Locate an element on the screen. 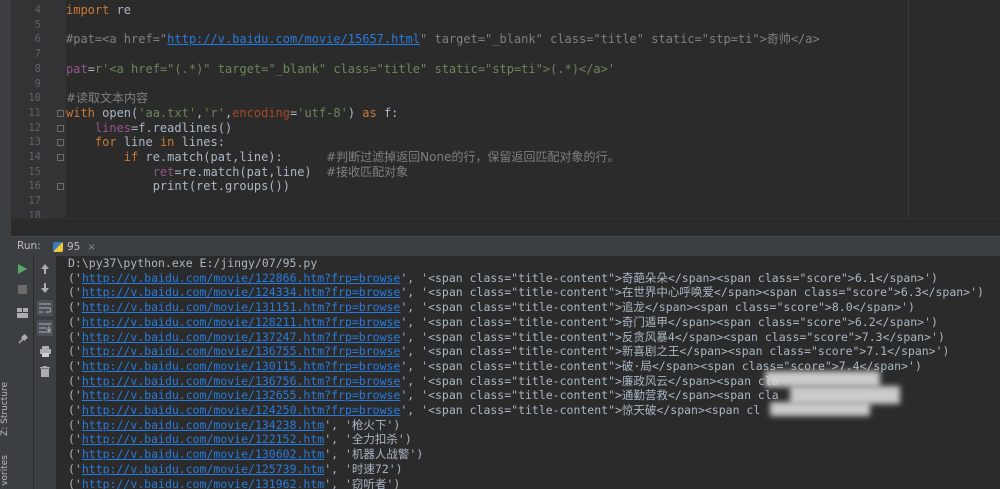 The height and width of the screenshot is (489, 1000). code-token: </a> is located at coordinates (805, 39).